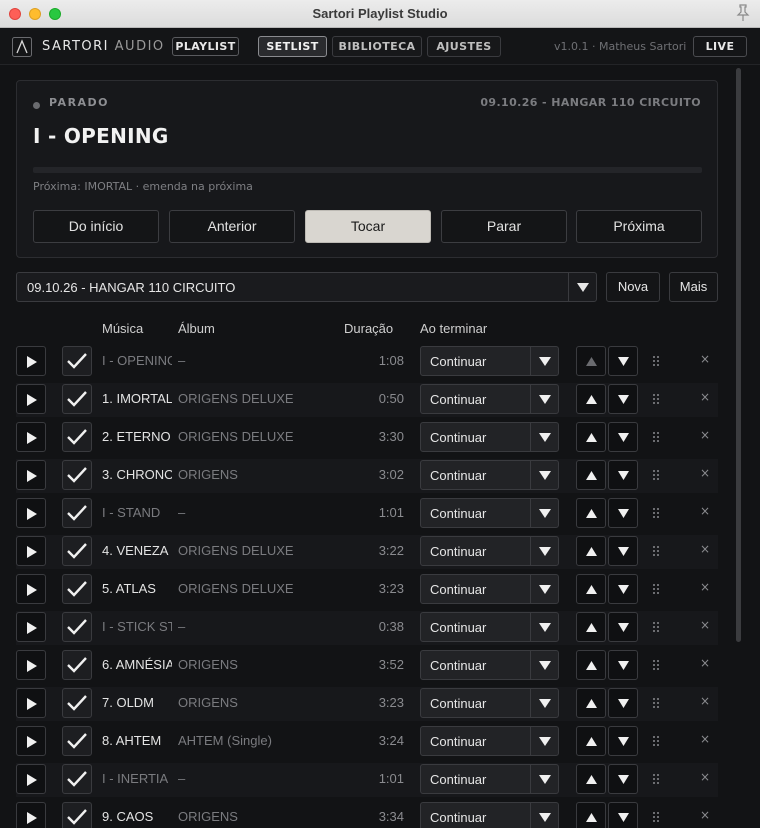 This screenshot has height=828, width=760. What do you see at coordinates (367, 628) in the screenshot?
I see `table-row: I - STICK STICK– 0:38 Continuar ×` at bounding box center [367, 628].